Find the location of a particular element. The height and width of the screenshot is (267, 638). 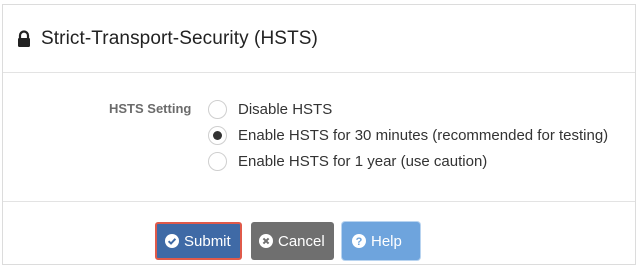

cancel-label: Cancel is located at coordinates (301, 241).